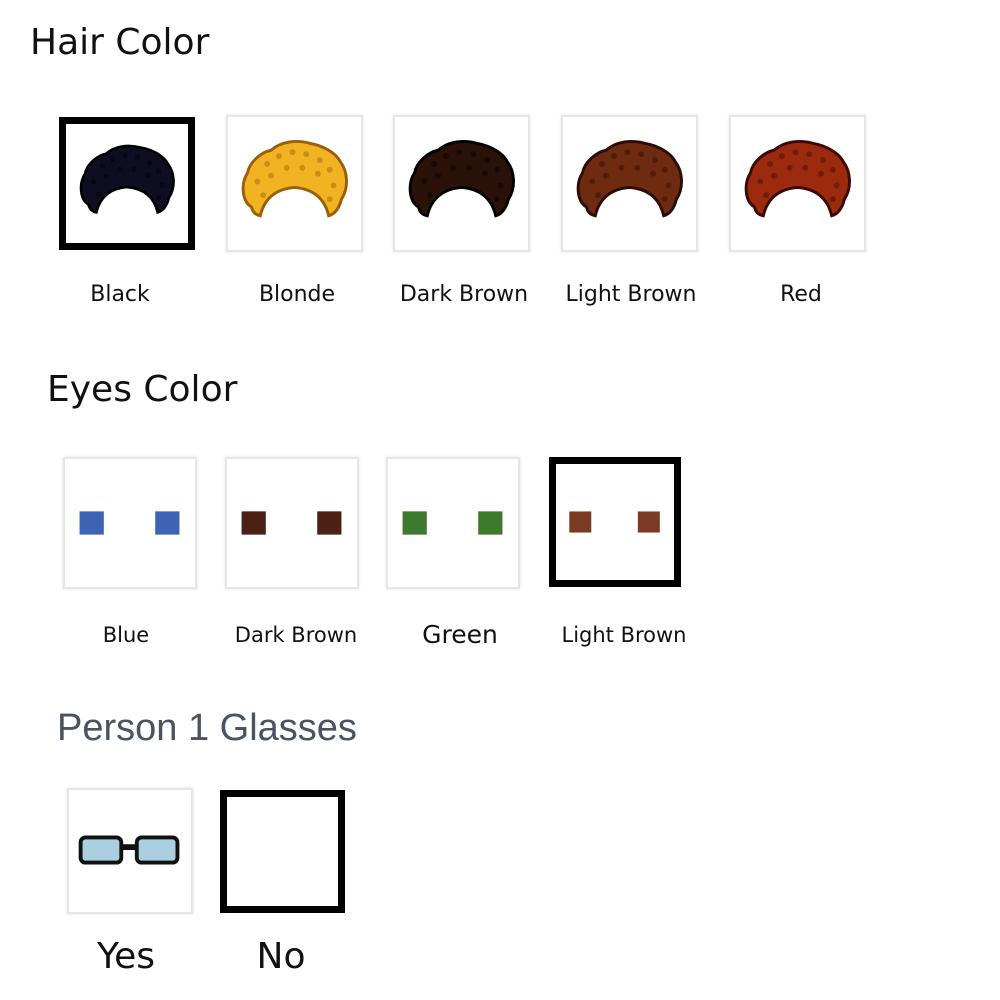 The height and width of the screenshot is (1000, 1000). Describe the element at coordinates (142, 389) in the screenshot. I see `eyes-color-heading: Eyes Color` at that location.